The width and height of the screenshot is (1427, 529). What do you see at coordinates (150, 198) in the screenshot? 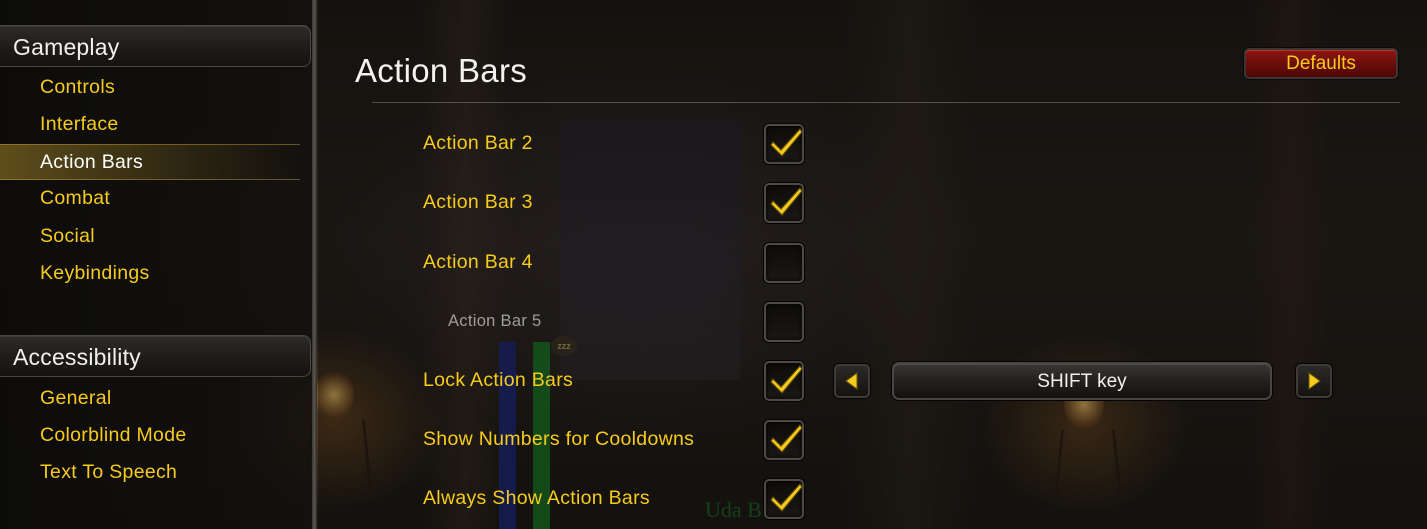
I see `sidebar-item-combat: Combat` at bounding box center [150, 198].